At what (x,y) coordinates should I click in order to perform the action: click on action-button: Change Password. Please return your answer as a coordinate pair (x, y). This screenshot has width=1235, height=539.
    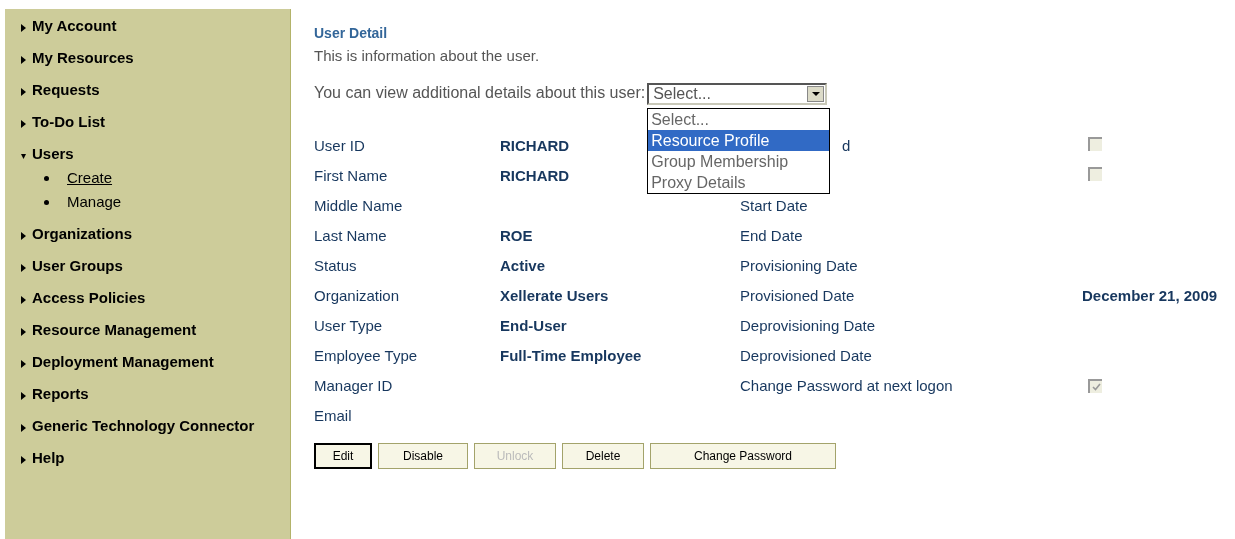
    Looking at the image, I should click on (743, 455).